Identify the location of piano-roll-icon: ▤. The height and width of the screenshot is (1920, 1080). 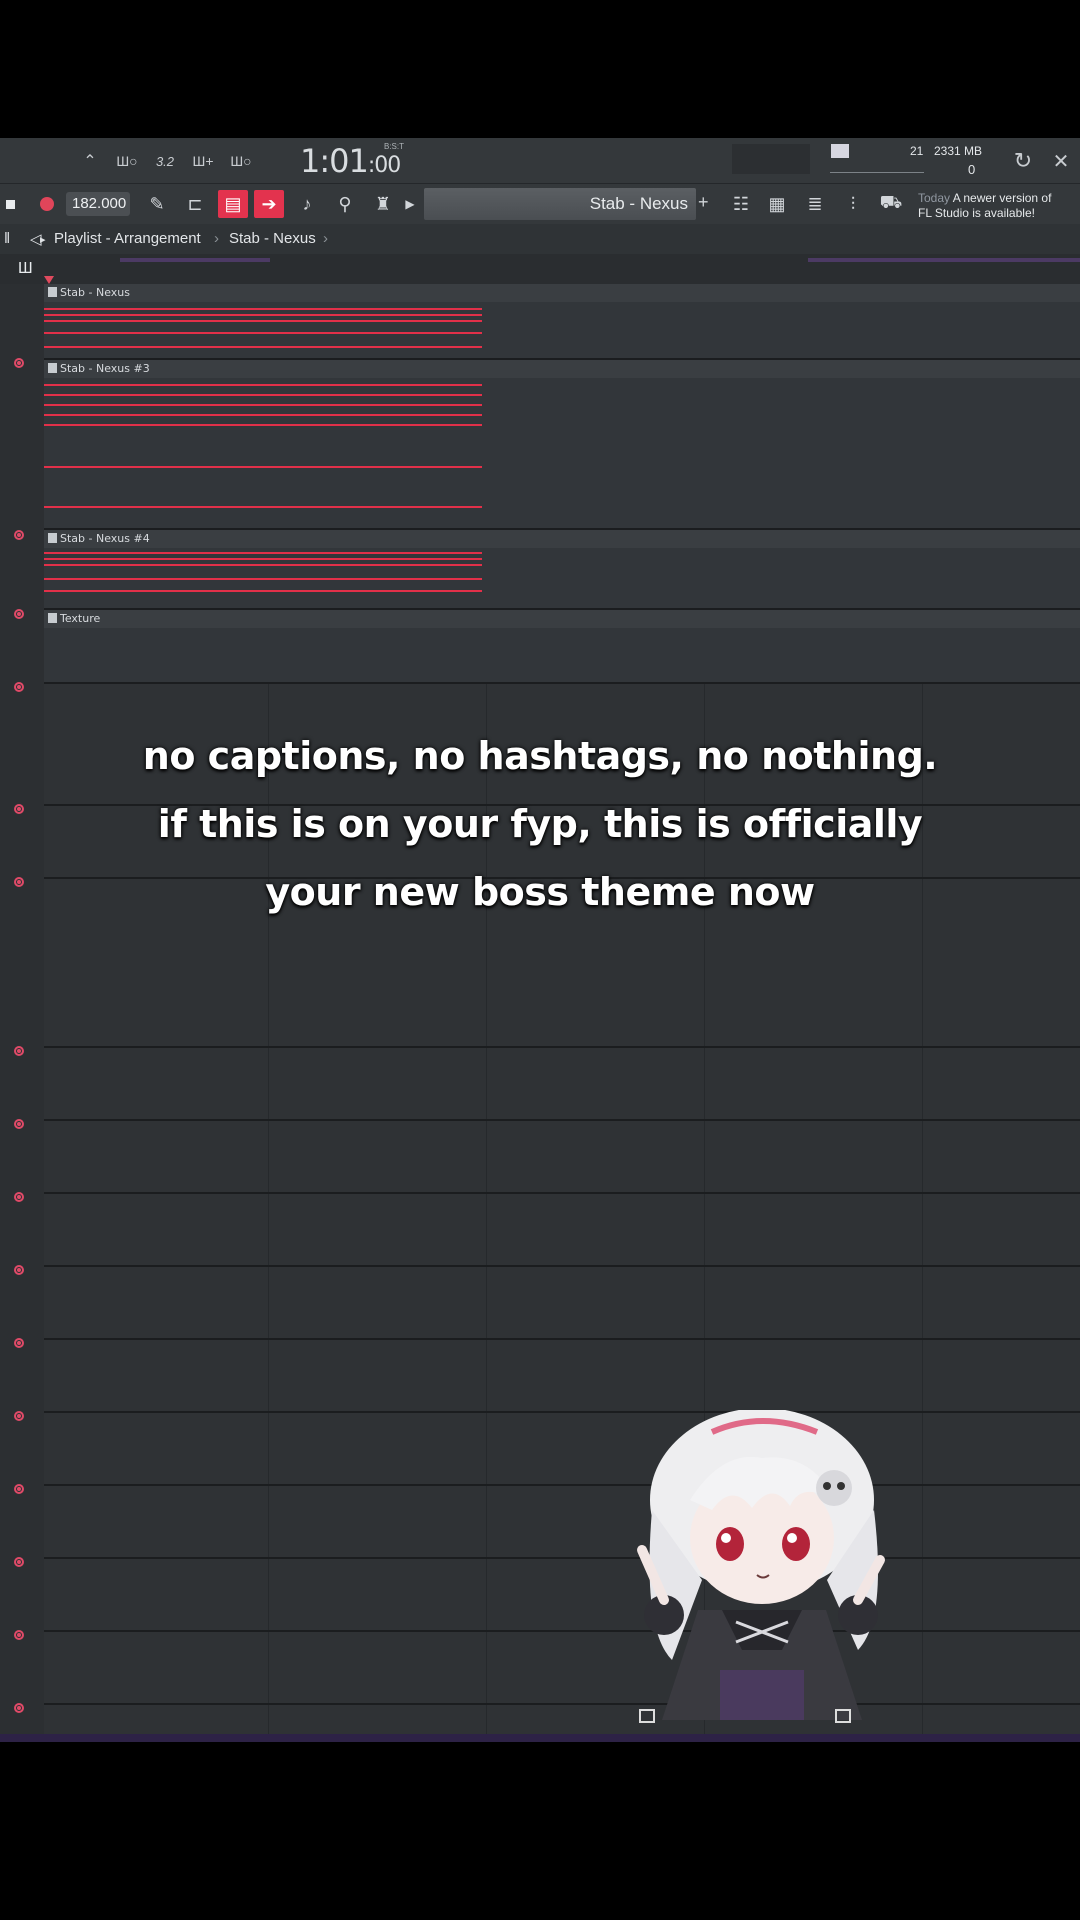
(233, 204).